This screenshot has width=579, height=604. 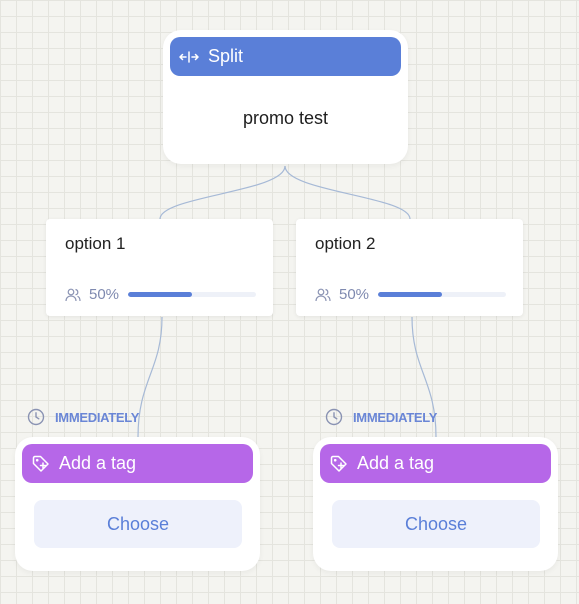 I want to click on option-card-1: option 1 50%, so click(x=159, y=267).